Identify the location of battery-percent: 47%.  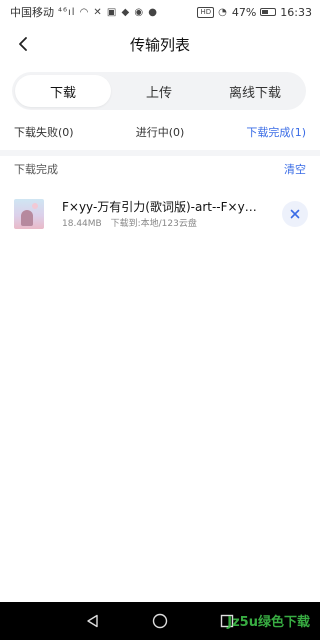
(244, 12).